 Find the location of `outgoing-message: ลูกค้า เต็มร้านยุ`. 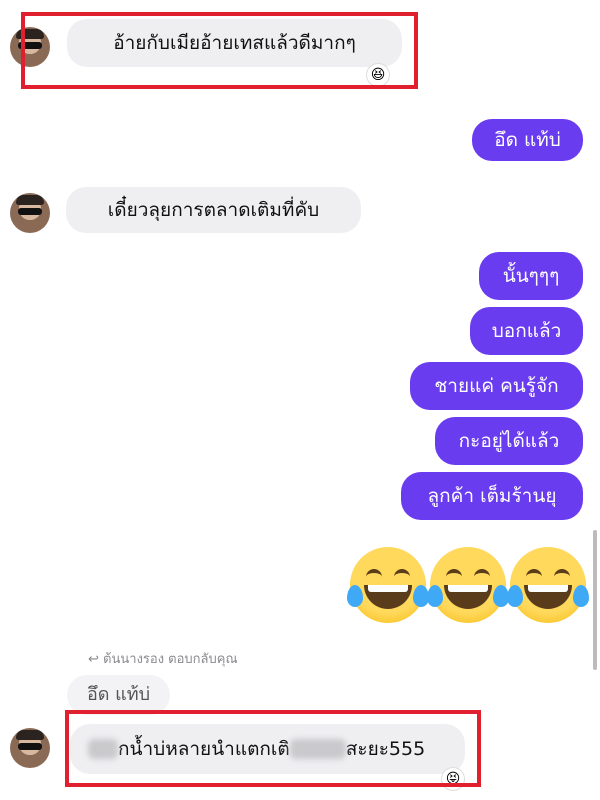

outgoing-message: ลูกค้า เต็มร้านยุ is located at coordinates (492, 496).